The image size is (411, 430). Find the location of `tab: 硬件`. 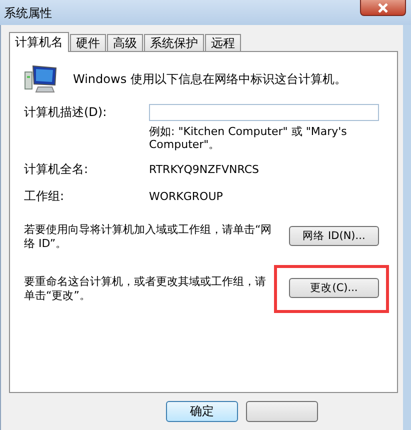

tab: 硬件 is located at coordinates (88, 42).